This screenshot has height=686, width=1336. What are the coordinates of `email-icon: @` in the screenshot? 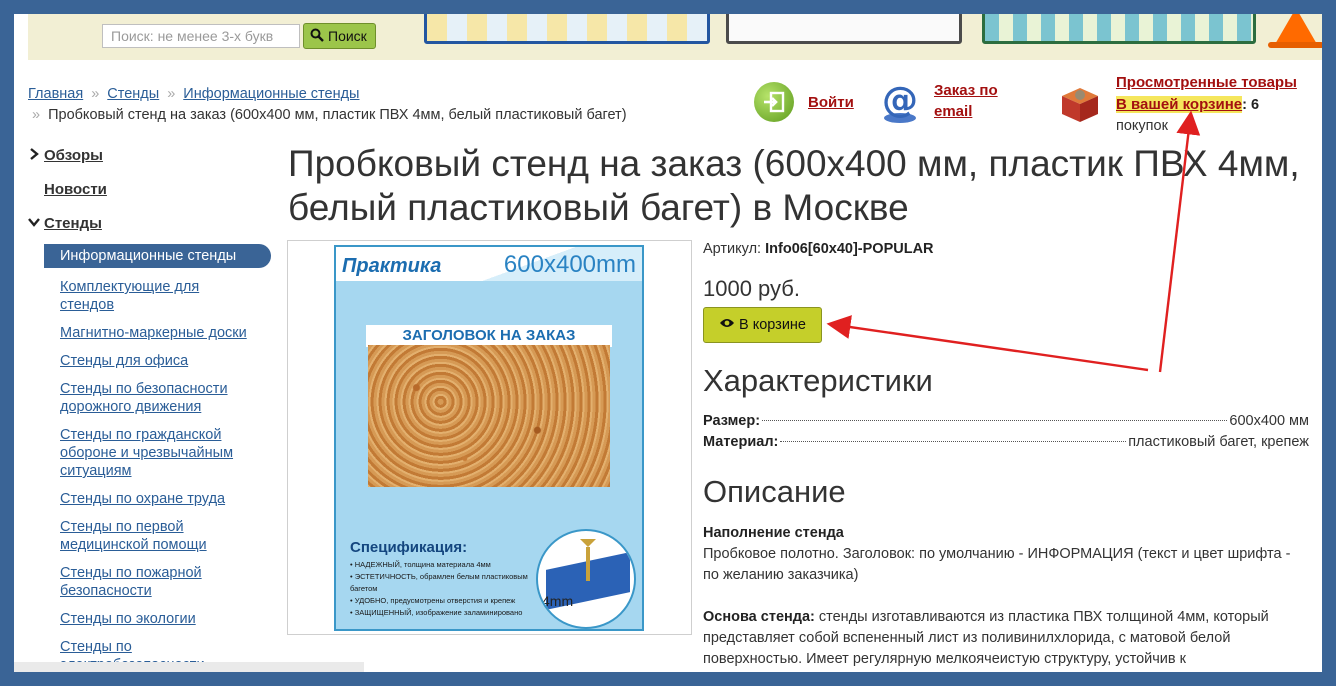 It's located at (900, 102).